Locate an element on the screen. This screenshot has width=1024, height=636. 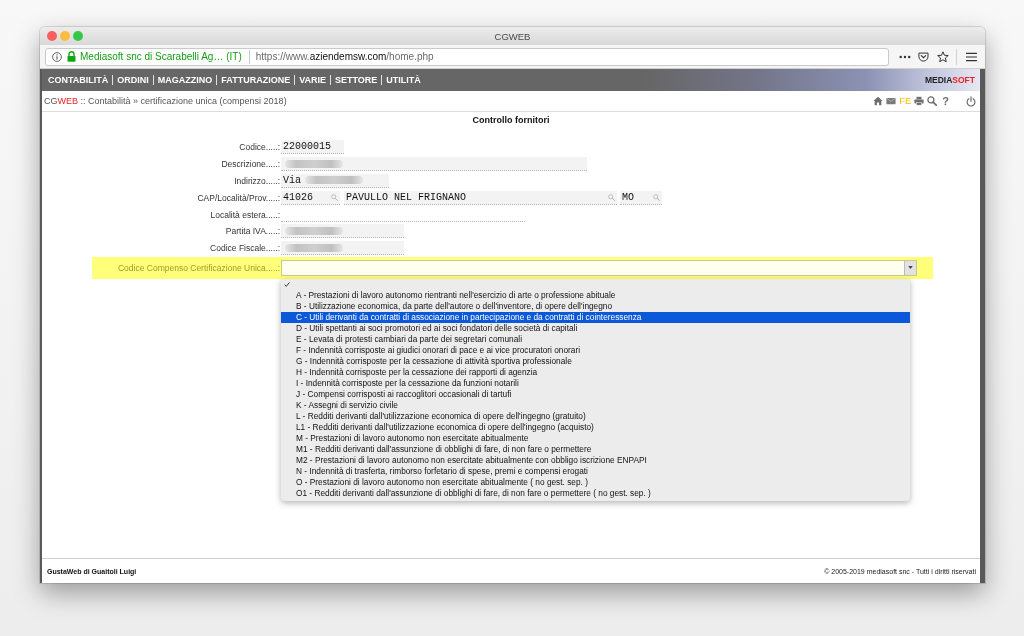
lock-icon is located at coordinates (71, 56).